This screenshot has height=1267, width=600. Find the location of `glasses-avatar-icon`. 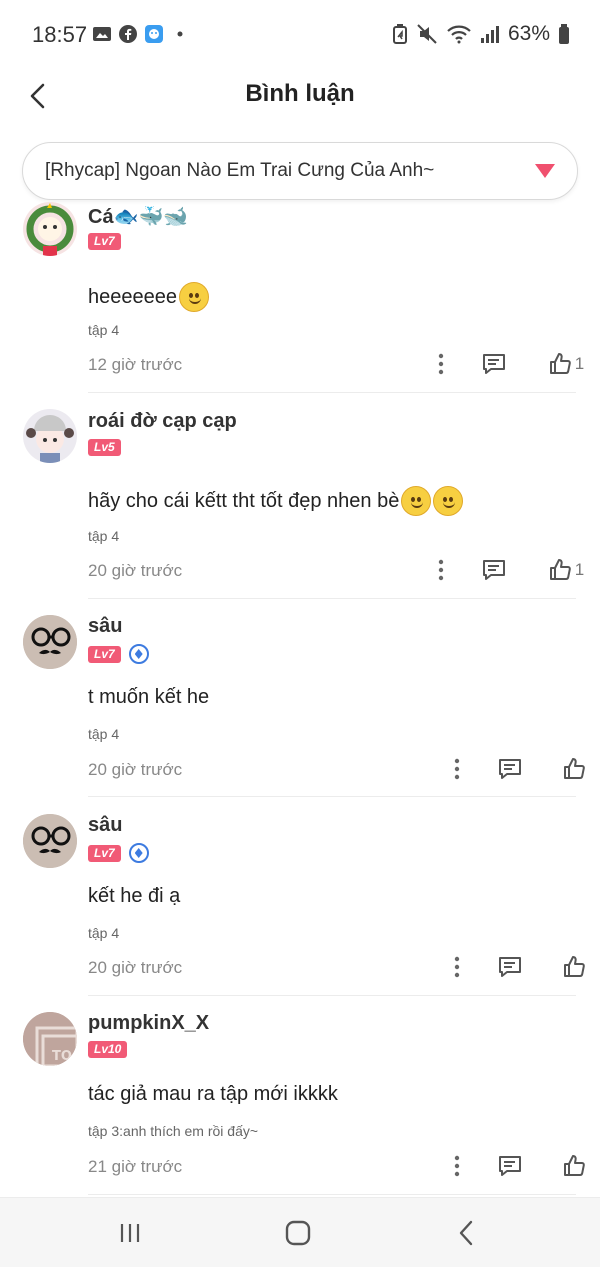

glasses-avatar-icon is located at coordinates (50, 841).